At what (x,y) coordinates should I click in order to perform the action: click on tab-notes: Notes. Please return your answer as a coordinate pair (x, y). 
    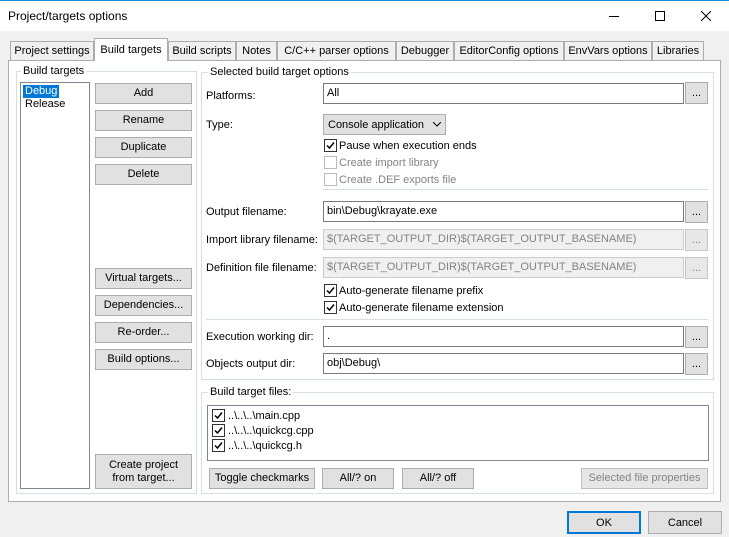
    Looking at the image, I should click on (256, 50).